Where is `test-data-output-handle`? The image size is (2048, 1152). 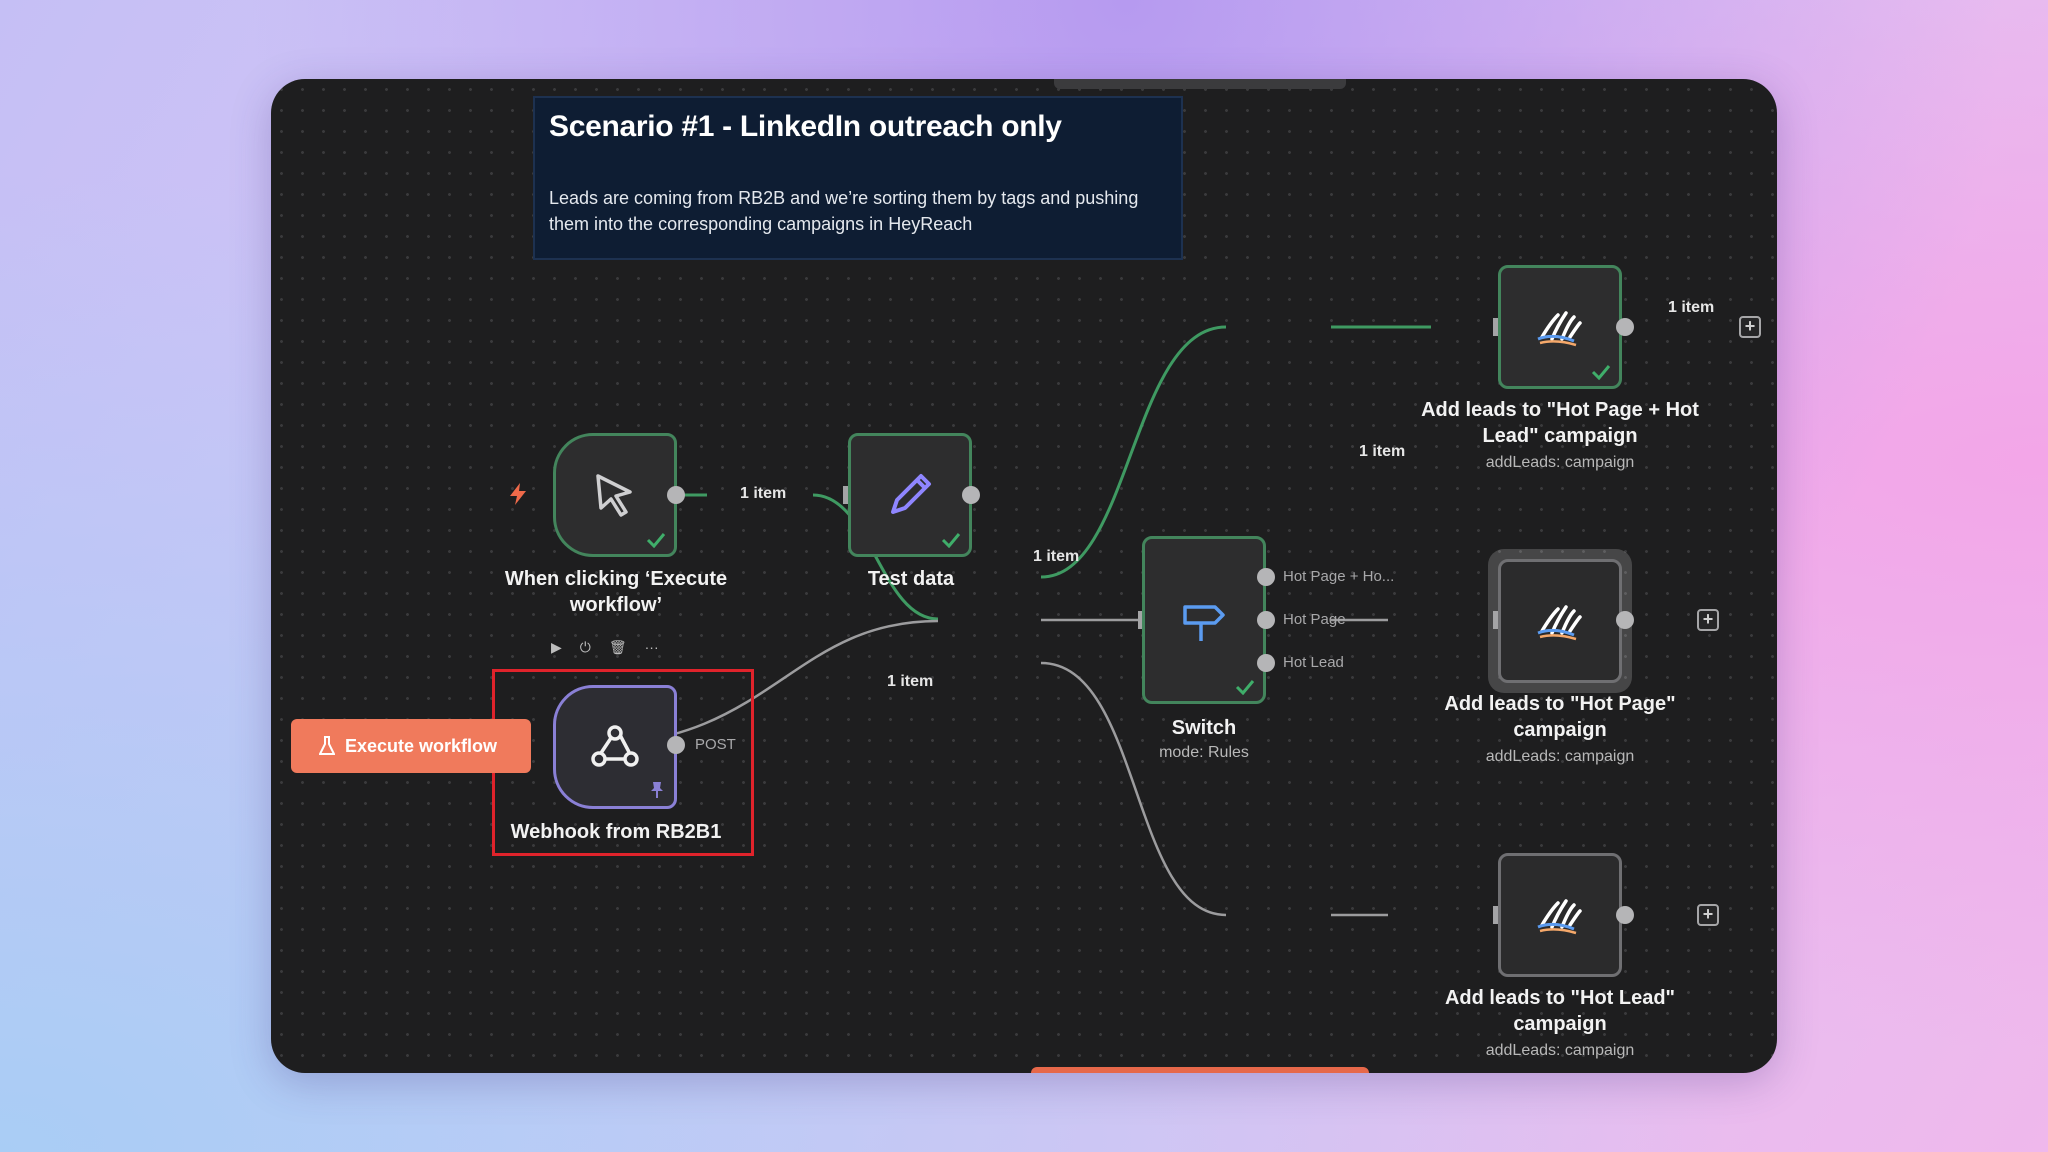 test-data-output-handle is located at coordinates (971, 495).